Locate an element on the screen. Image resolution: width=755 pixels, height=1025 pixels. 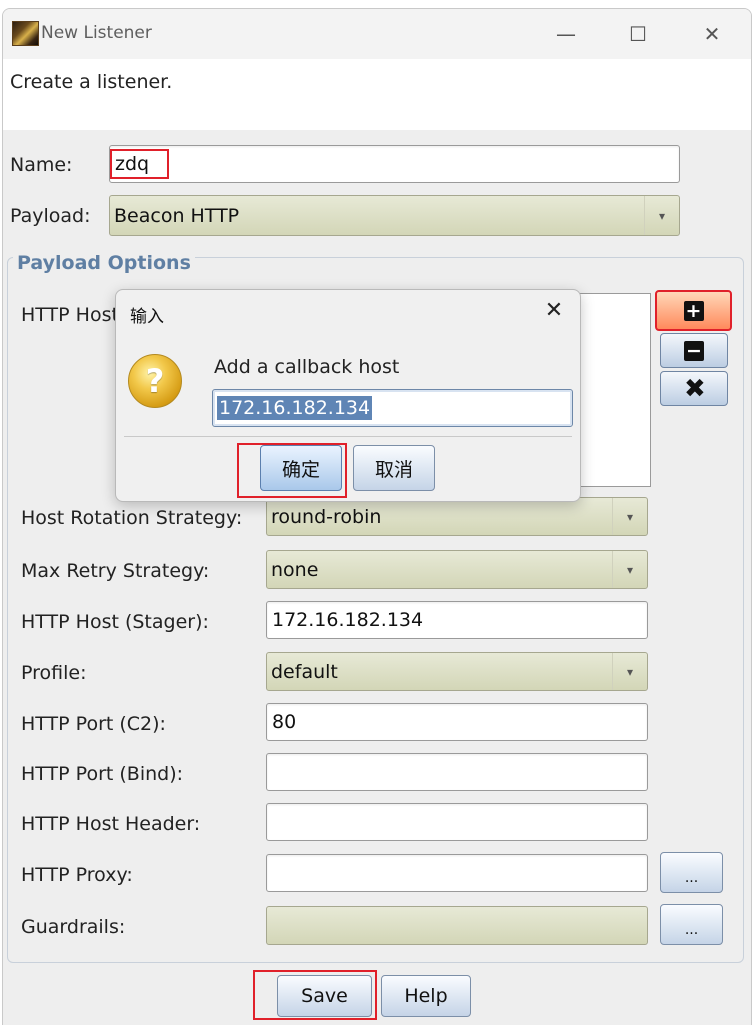
proxy-label: HTTP Proxy: is located at coordinates (77, 875).